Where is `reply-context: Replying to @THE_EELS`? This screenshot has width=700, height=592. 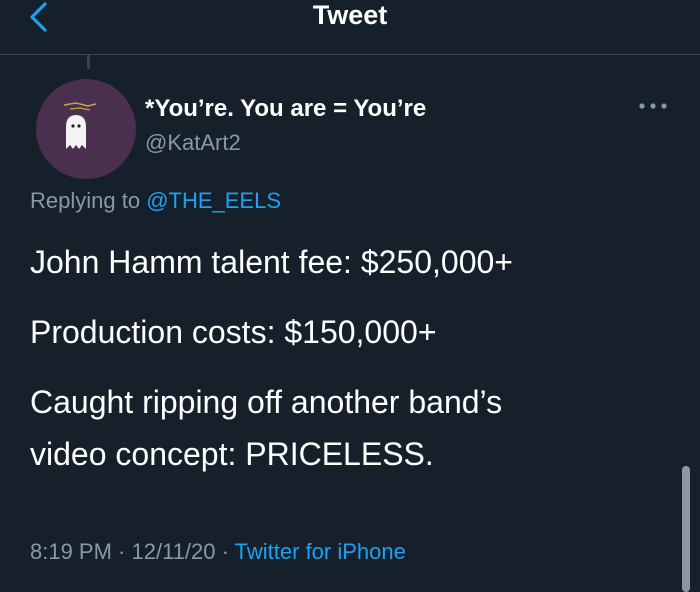
reply-context: Replying to @THE_EELS is located at coordinates (155, 201).